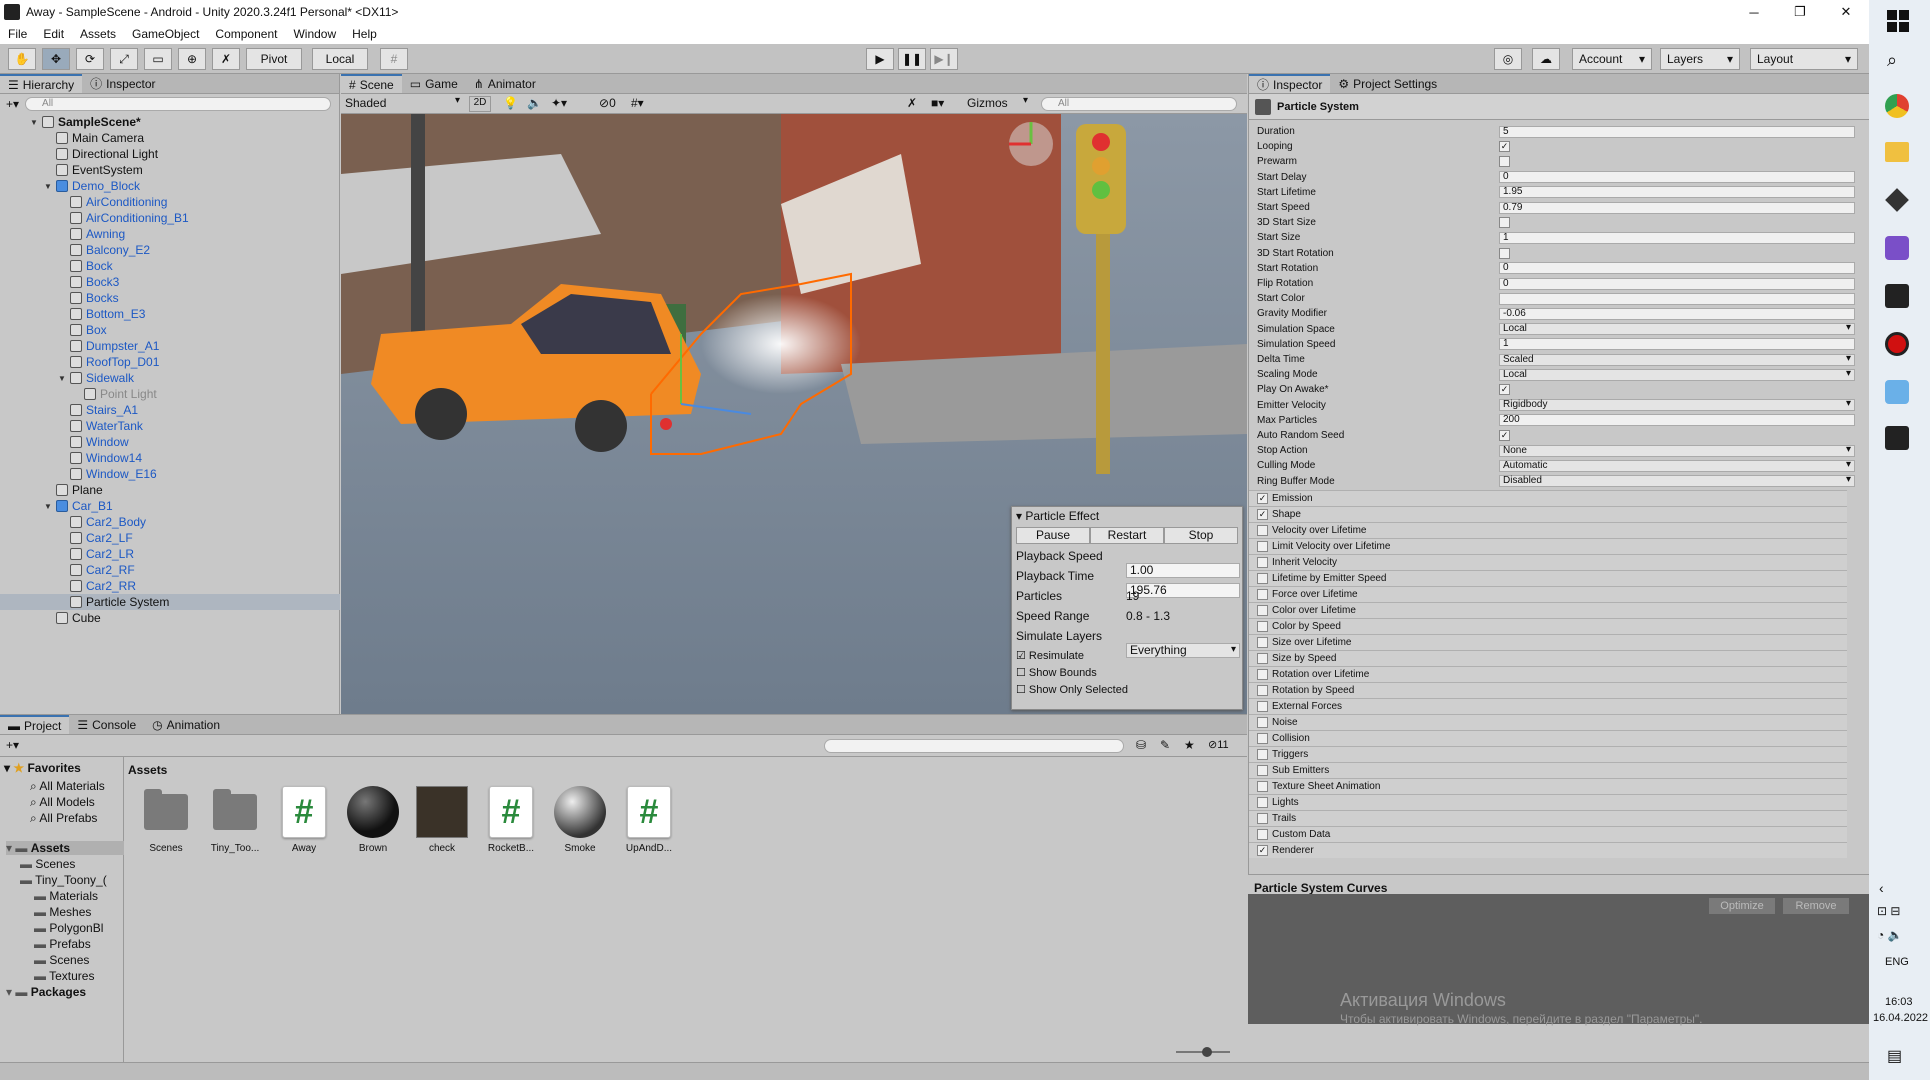  Describe the element at coordinates (1548, 722) in the screenshot. I see `module-row: Noise` at that location.